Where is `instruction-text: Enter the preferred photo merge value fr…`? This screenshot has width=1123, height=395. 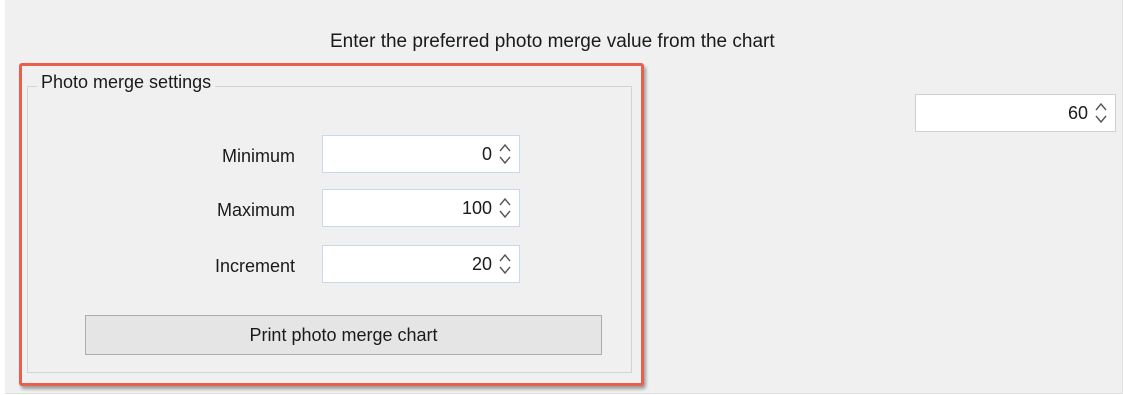 instruction-text: Enter the preferred photo merge value fr… is located at coordinates (552, 41).